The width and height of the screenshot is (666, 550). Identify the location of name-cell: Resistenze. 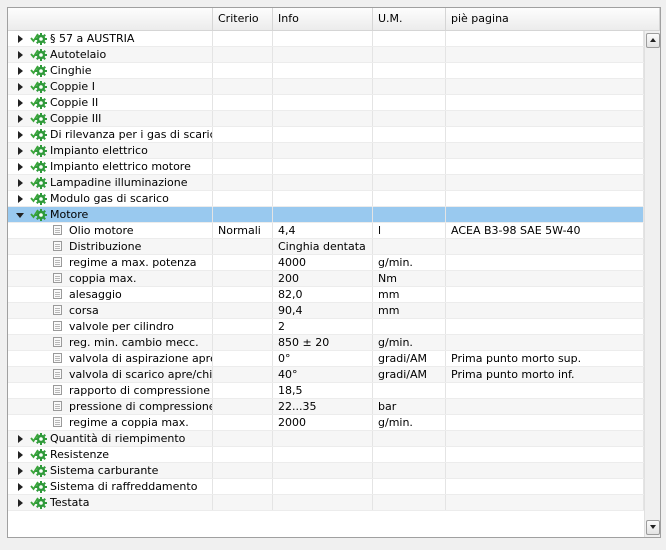
(110, 454).